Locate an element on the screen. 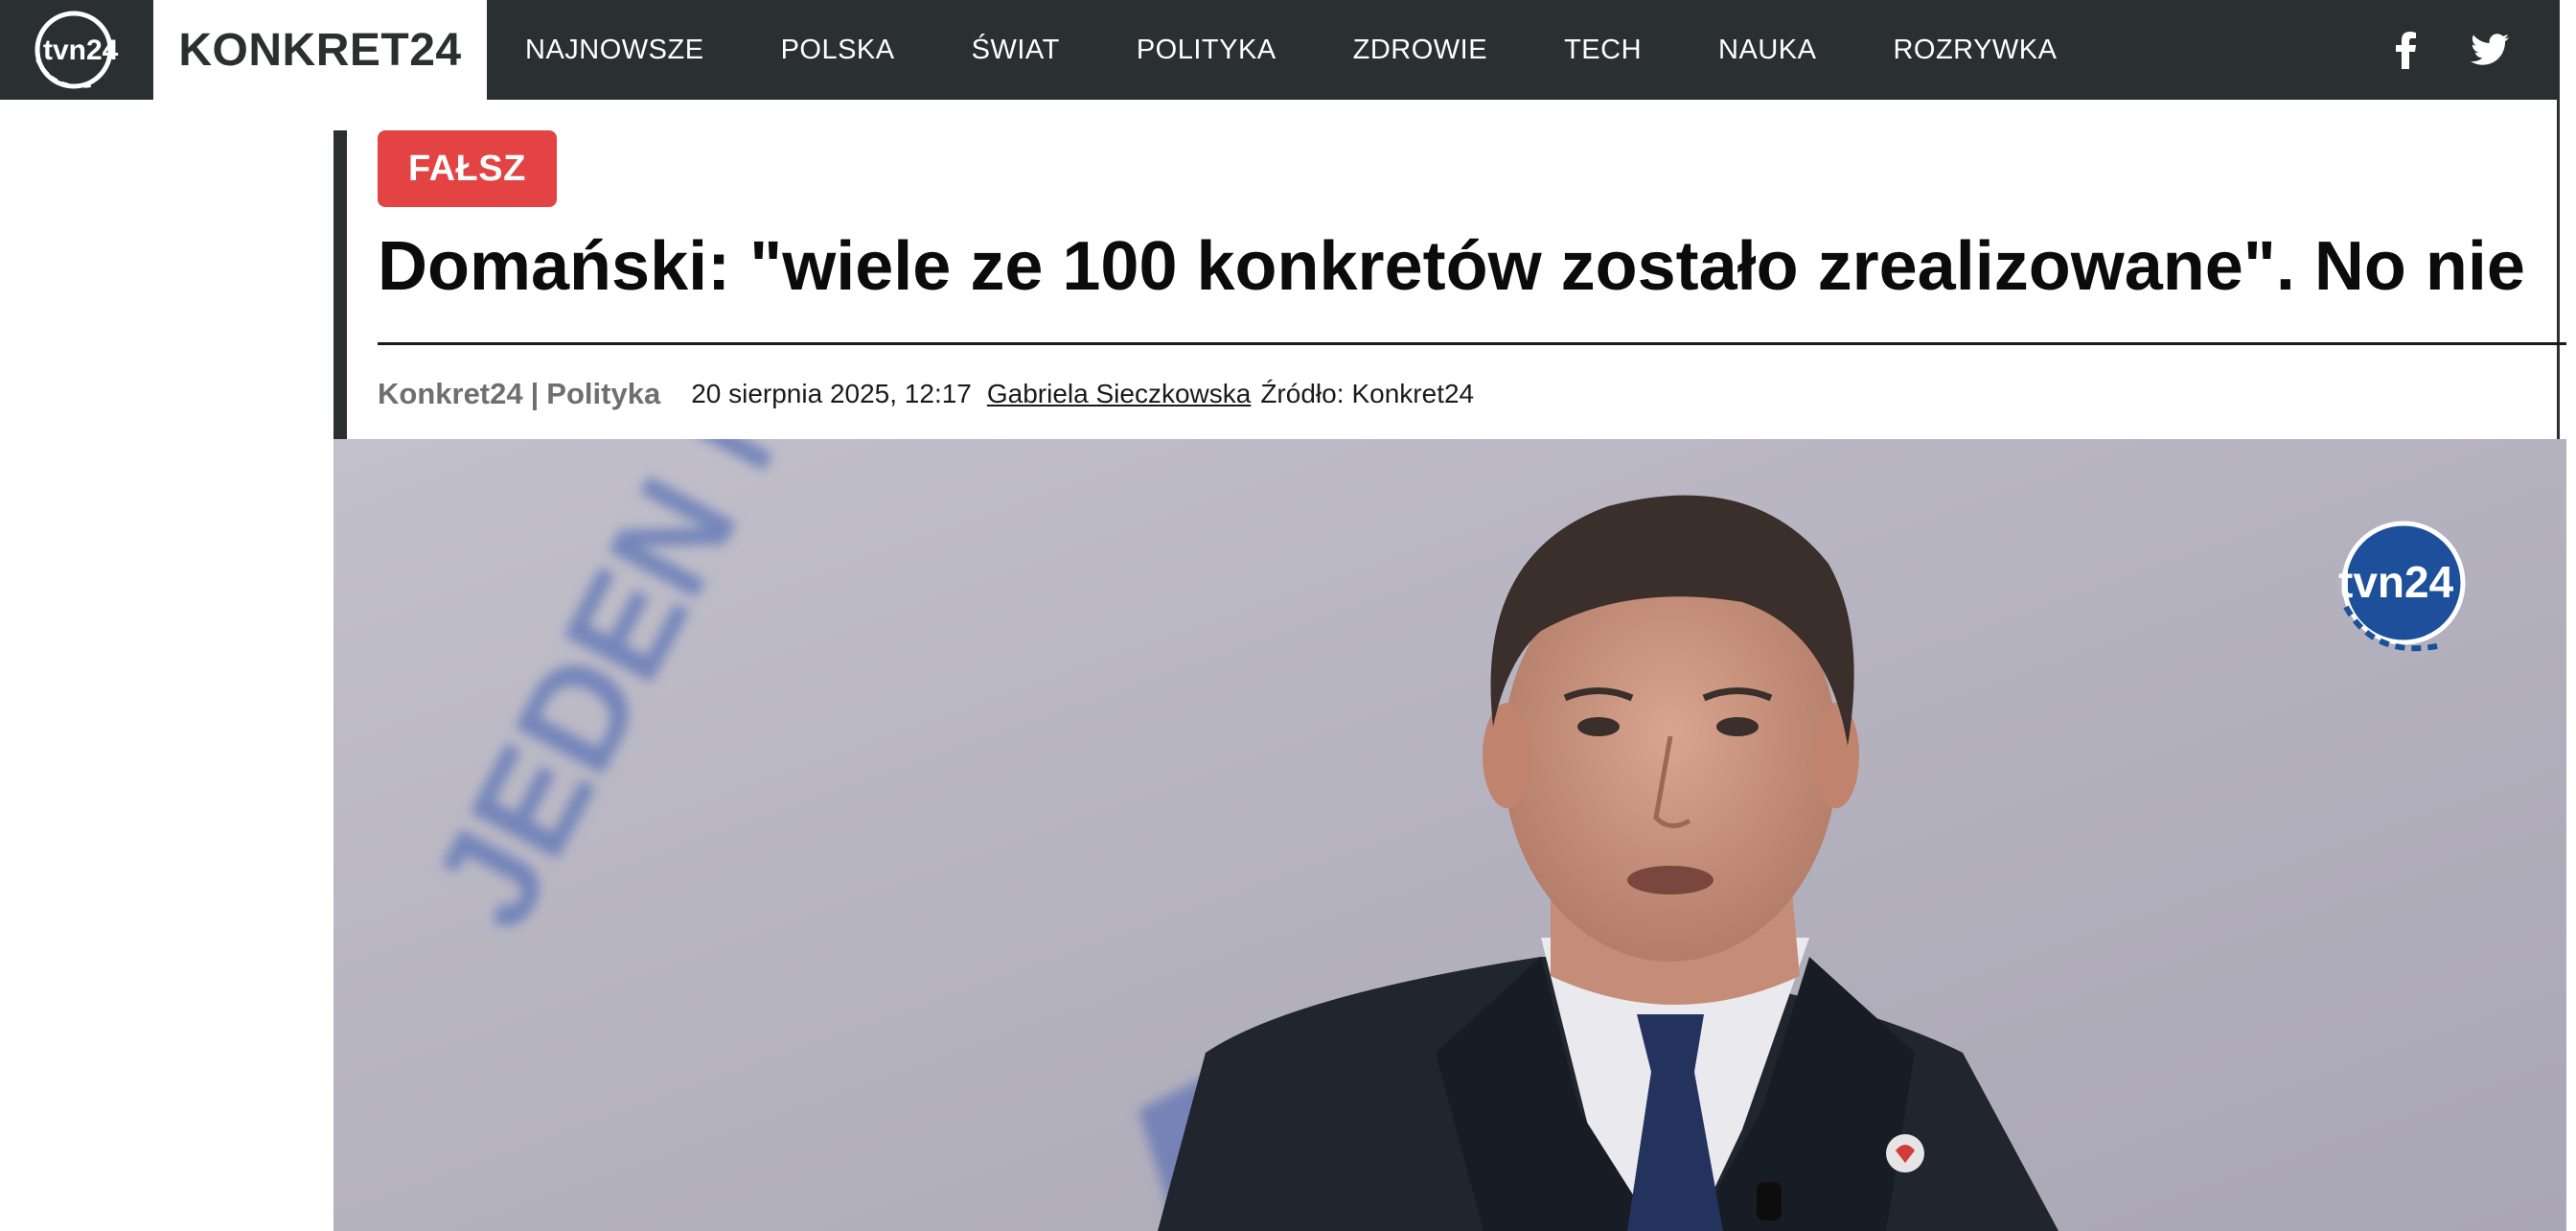  meta-source-label: Źródło: is located at coordinates (1302, 394).